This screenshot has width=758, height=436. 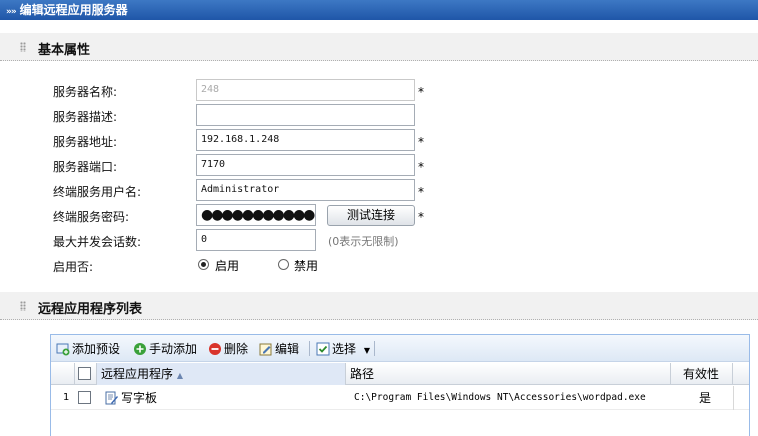 I want to click on select-dropdown-button: 选择 ▼, so click(x=343, y=349).